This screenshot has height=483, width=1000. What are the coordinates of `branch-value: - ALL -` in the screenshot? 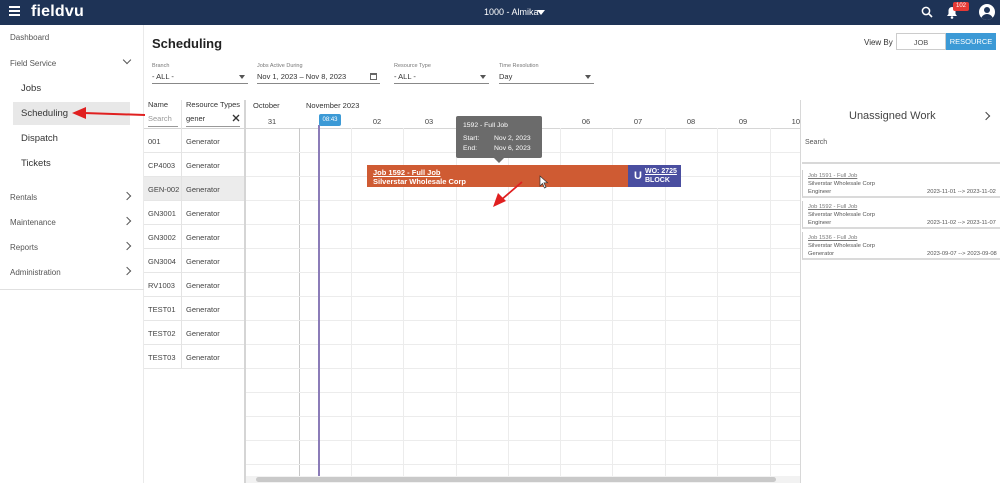 It's located at (163, 76).